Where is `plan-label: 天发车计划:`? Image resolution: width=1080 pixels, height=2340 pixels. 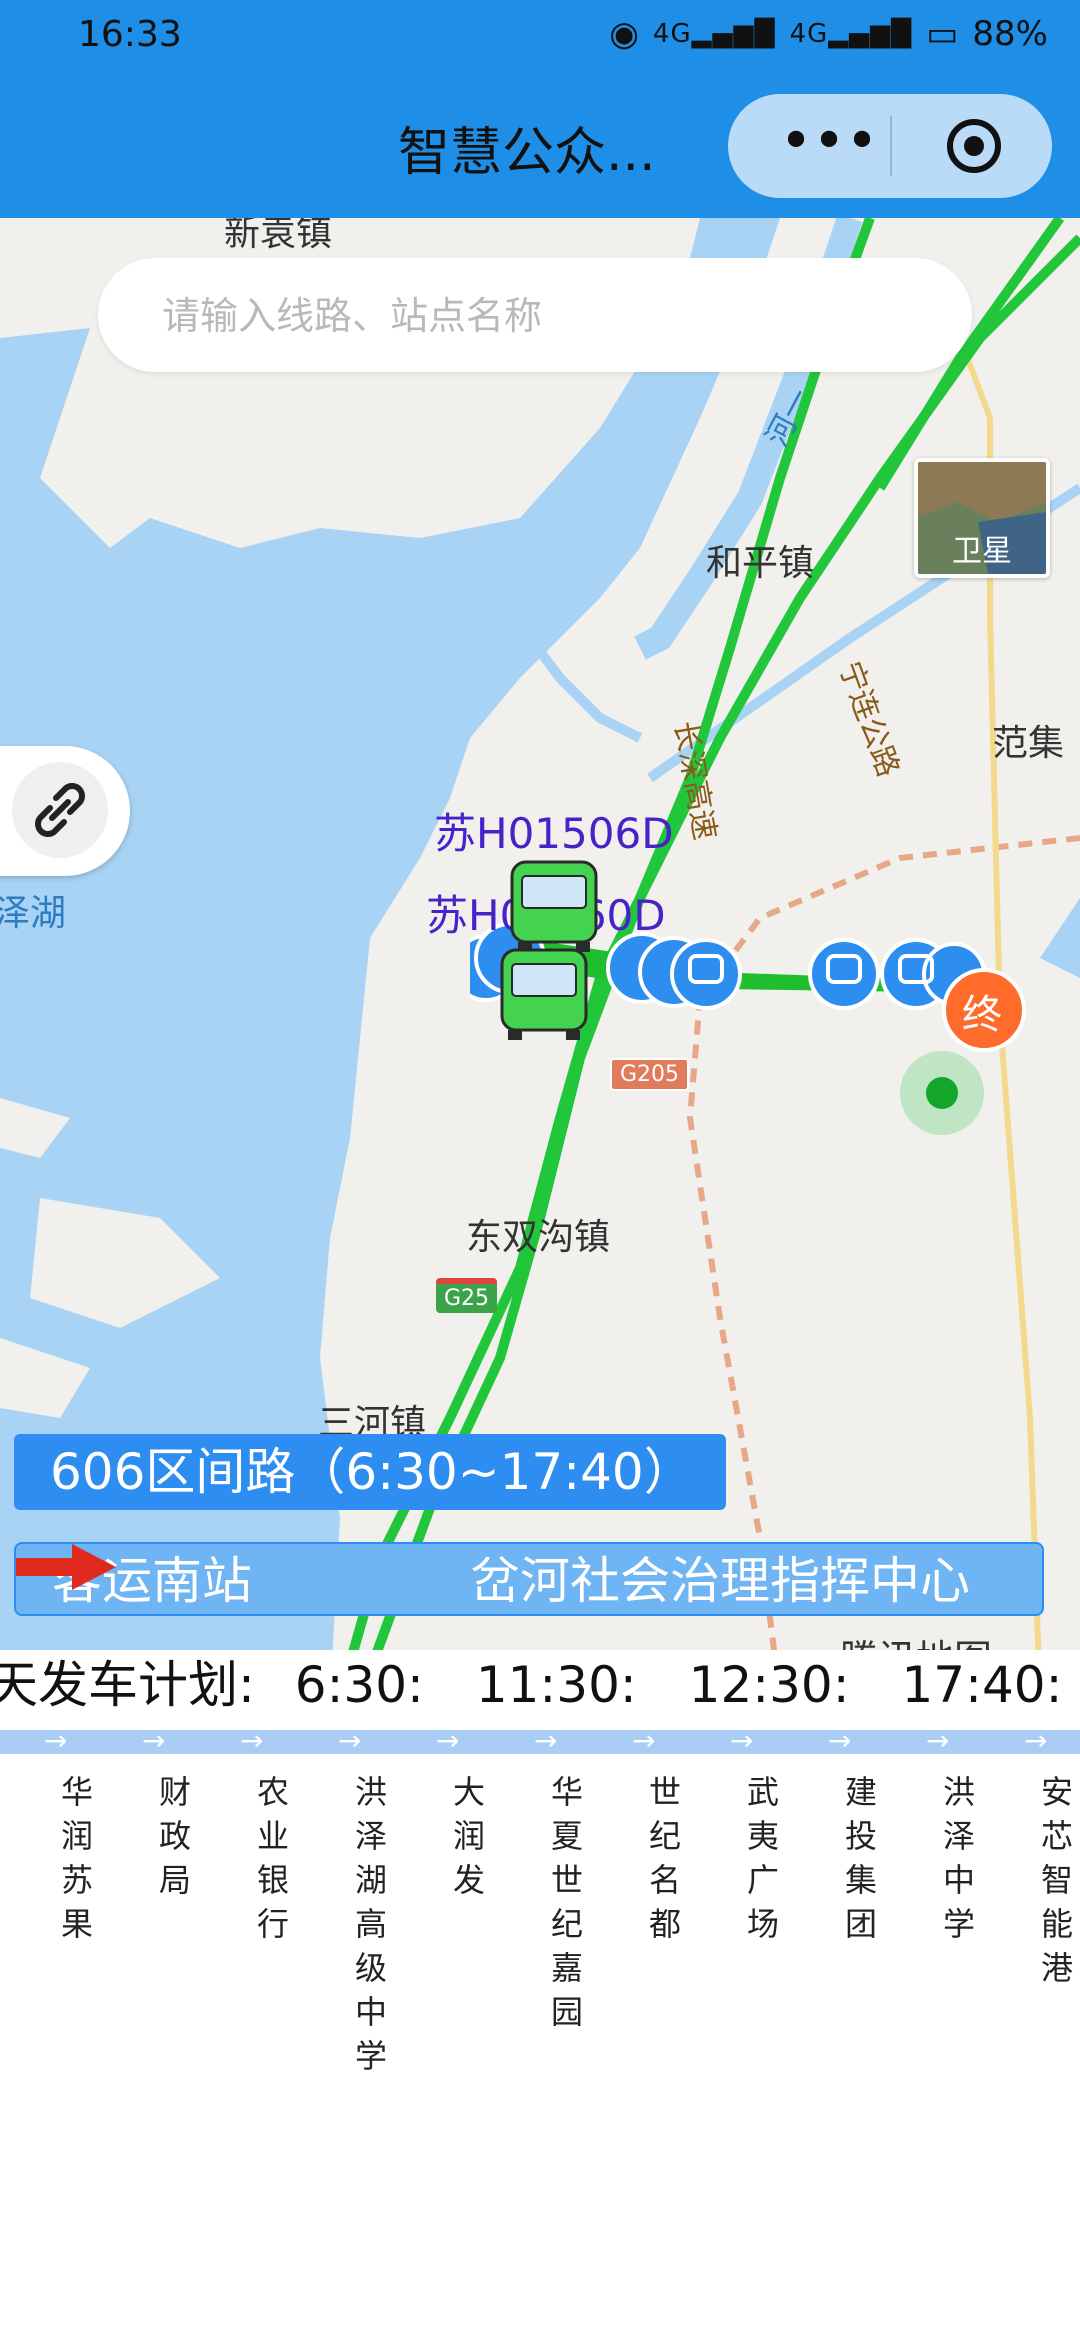 plan-label: 天发车计划: is located at coordinates (127, 1685).